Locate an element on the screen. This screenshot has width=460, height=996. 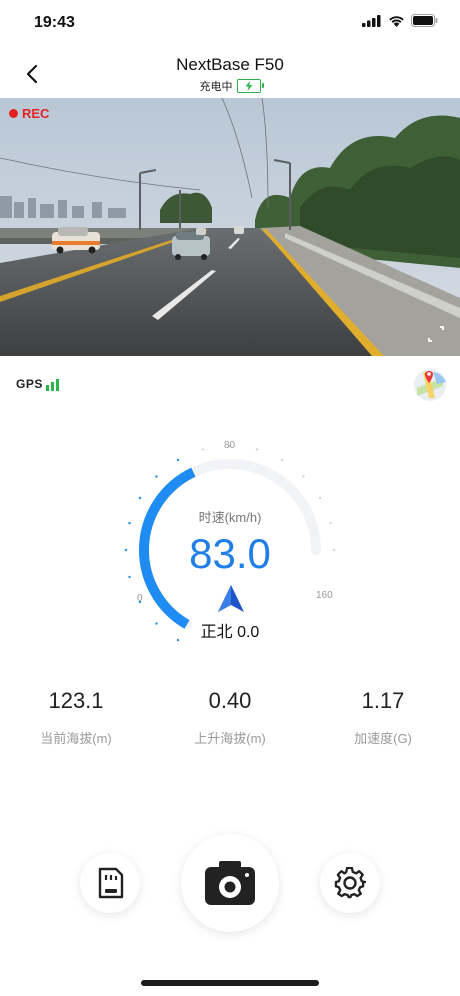
capture-photo-button is located at coordinates (230, 883).